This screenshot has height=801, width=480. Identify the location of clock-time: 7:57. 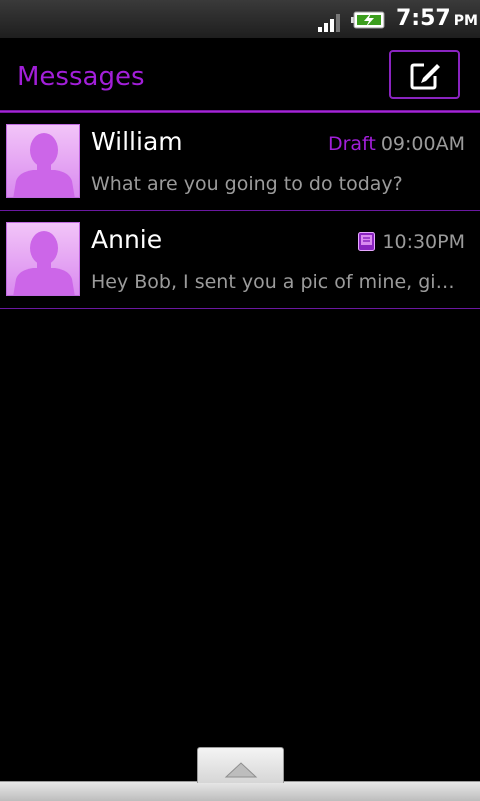
(423, 18).